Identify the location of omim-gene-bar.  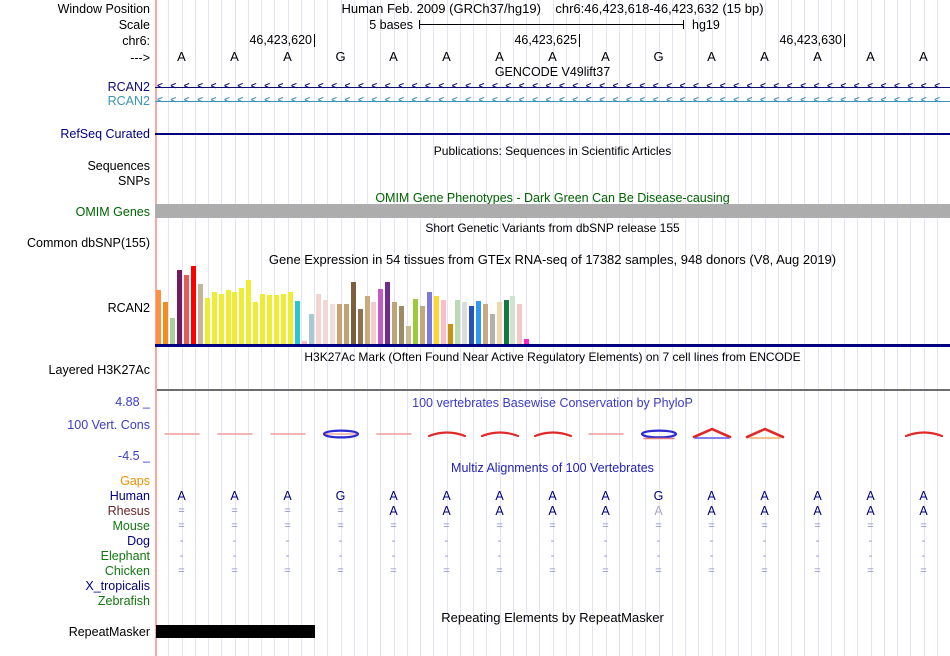
(552, 211).